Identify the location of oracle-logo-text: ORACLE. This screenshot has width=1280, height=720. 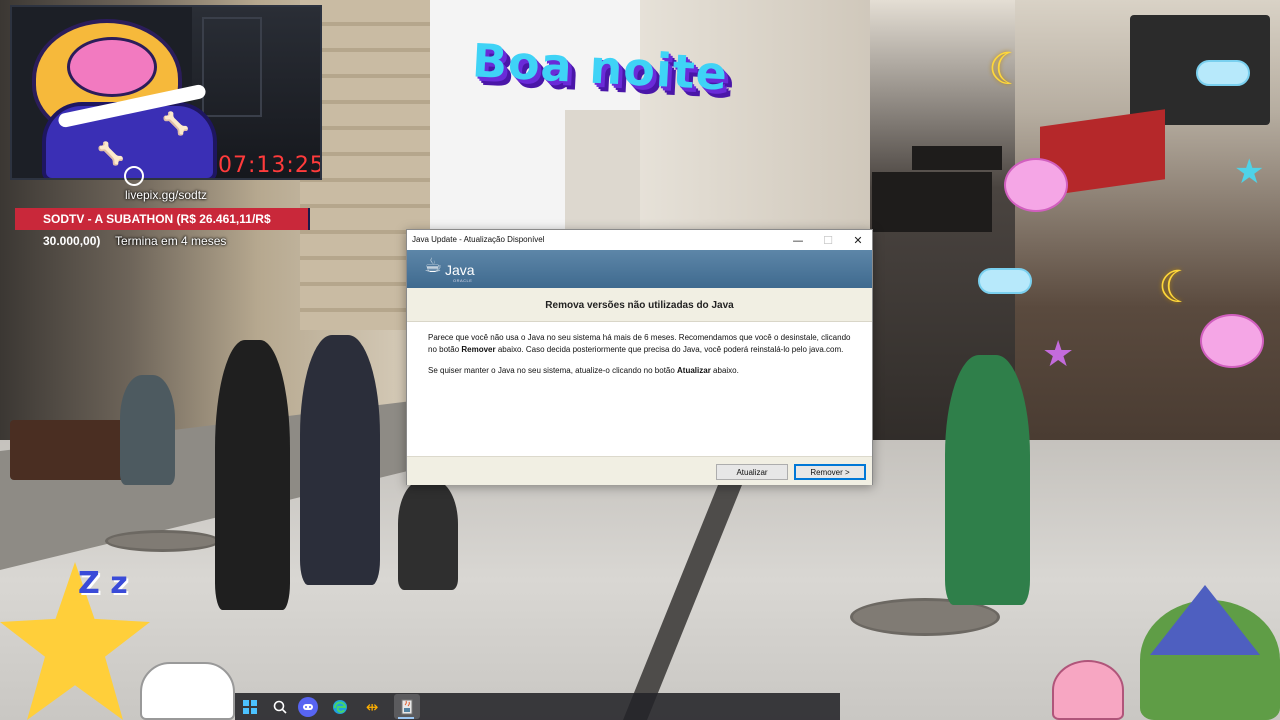
(463, 280).